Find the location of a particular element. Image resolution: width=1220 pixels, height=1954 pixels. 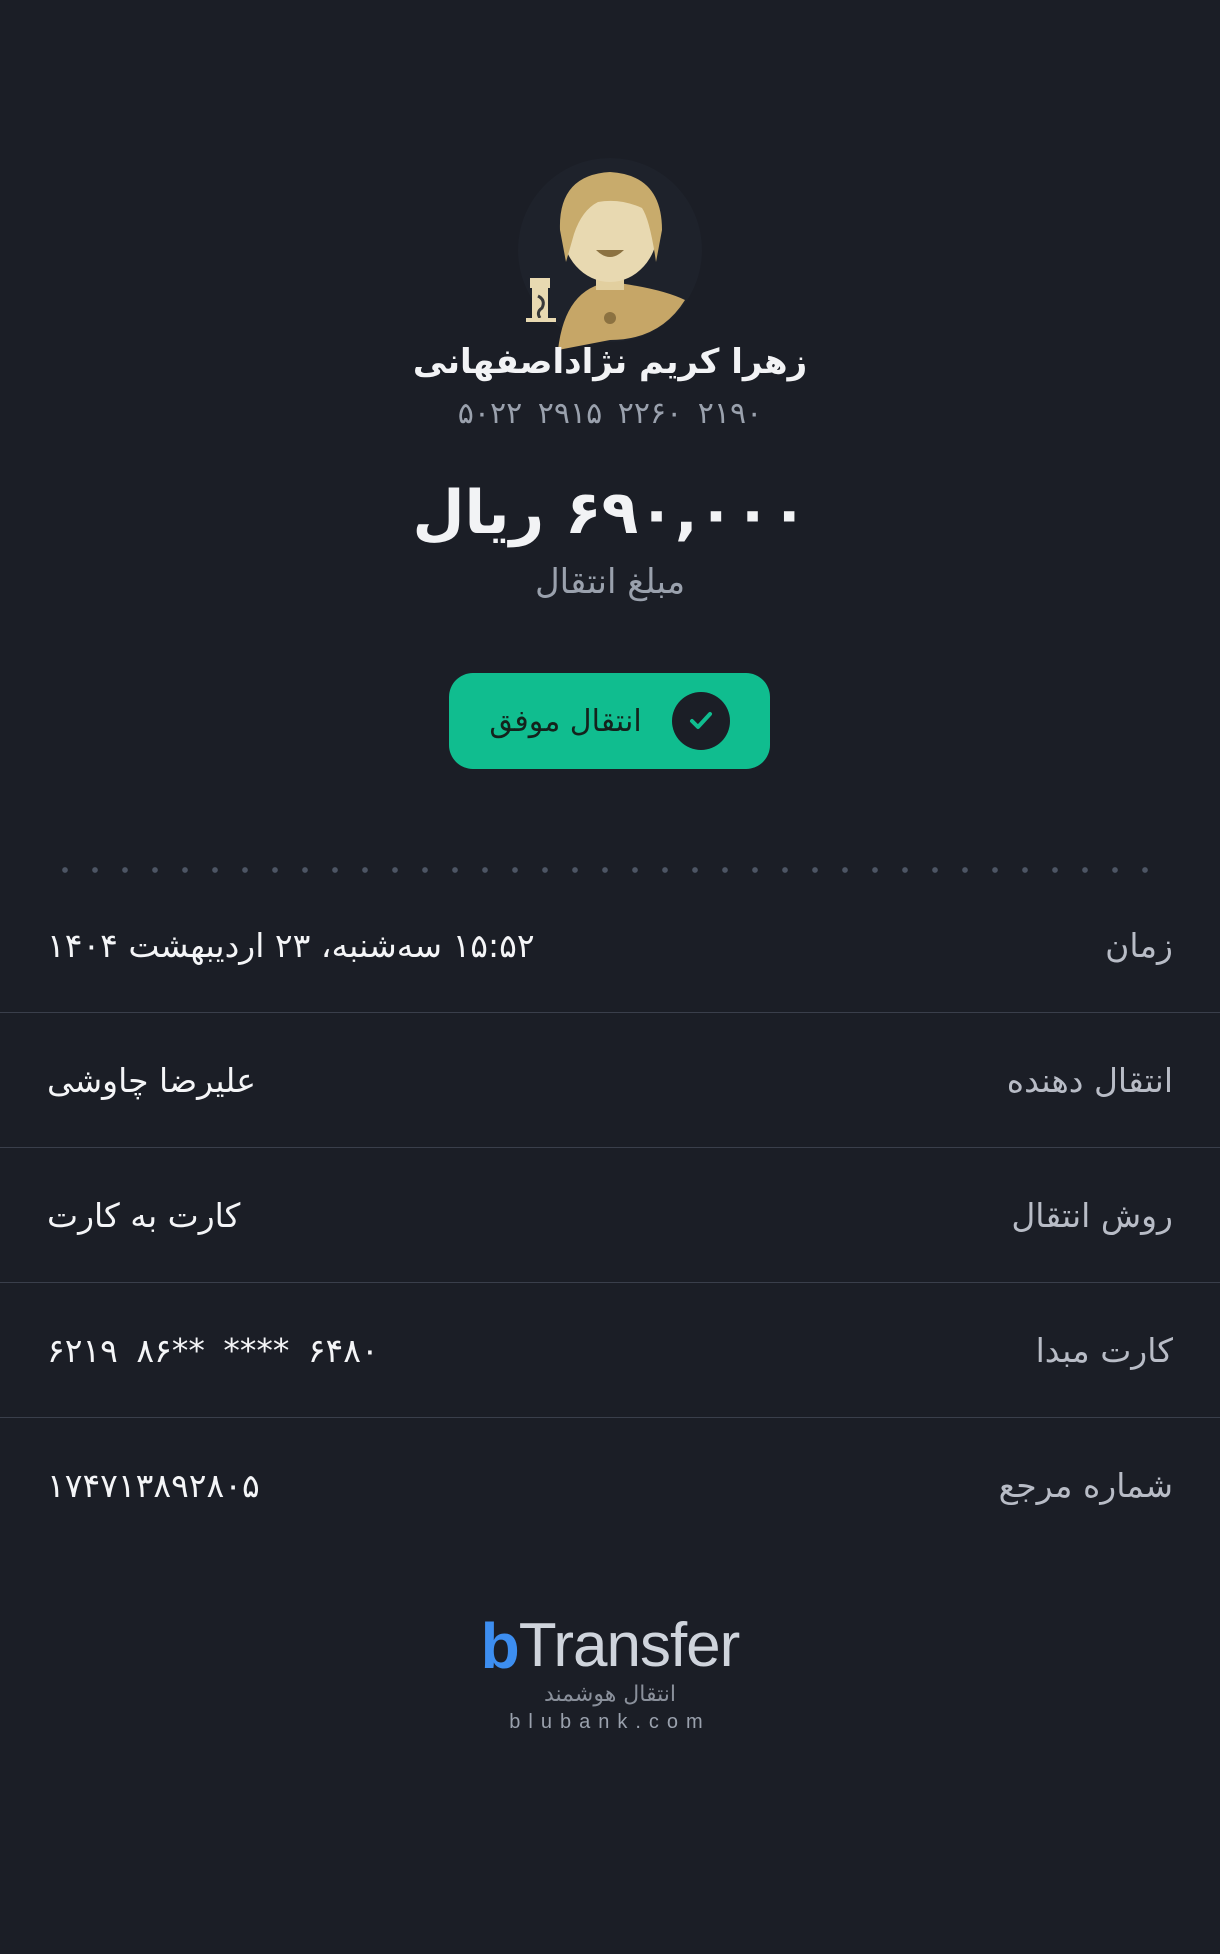

detail-row-source-card: کارت مبدا ۶۲۱۹ ۸۶** **** ۶۴۸۰ is located at coordinates (610, 1350).